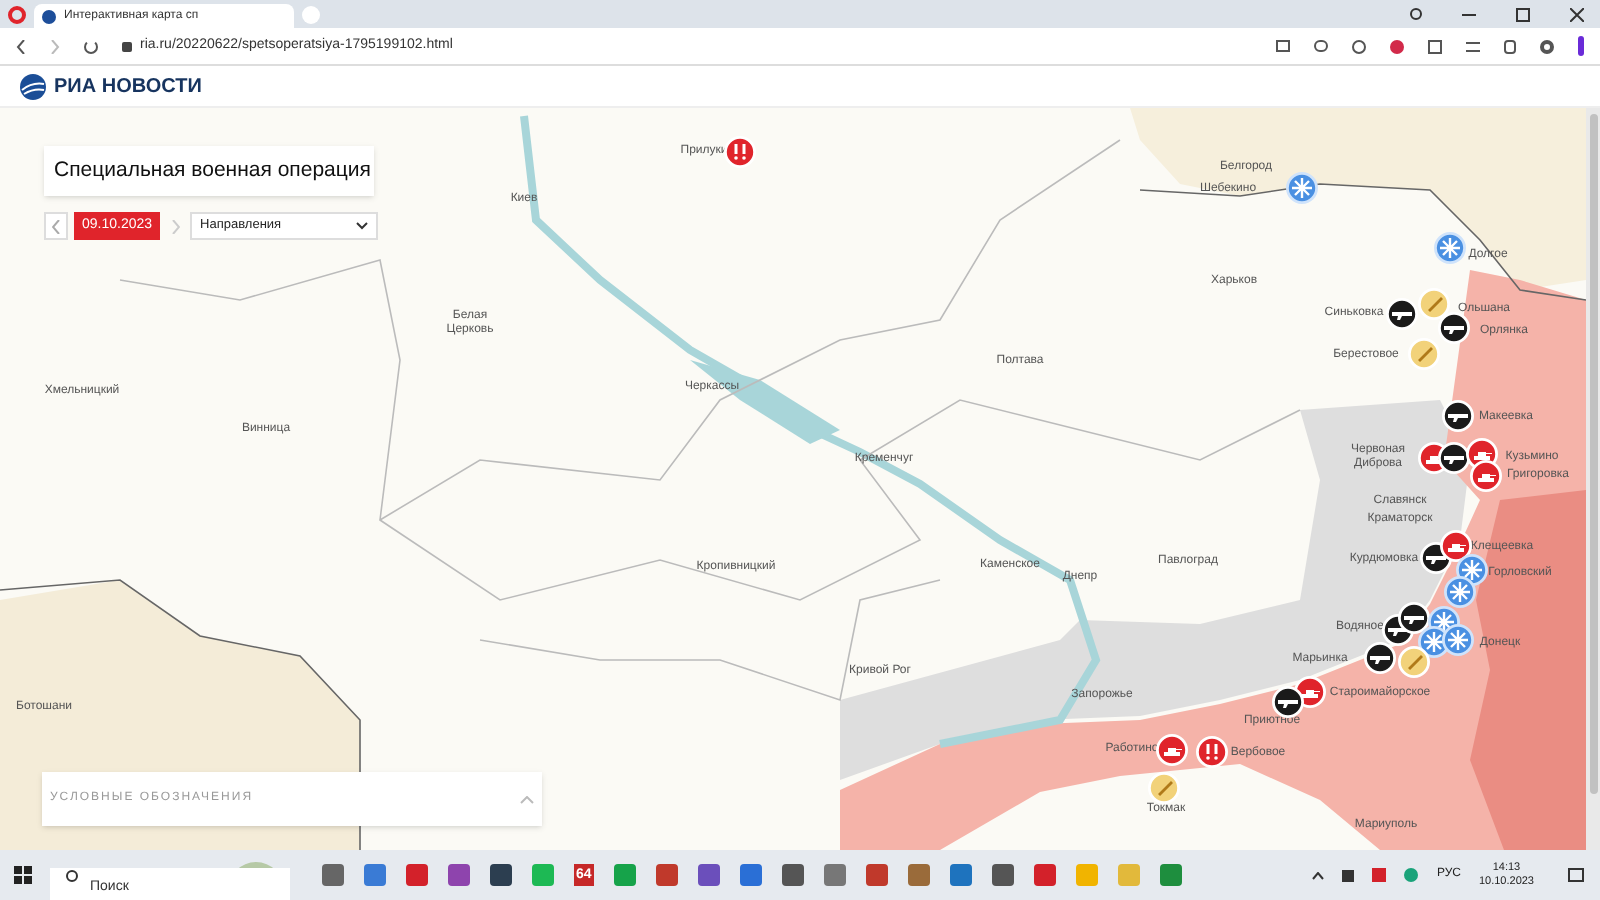 Image resolution: width=1600 pixels, height=900 pixels. What do you see at coordinates (1348, 875) in the screenshot?
I see `speaker-icon` at bounding box center [1348, 875].